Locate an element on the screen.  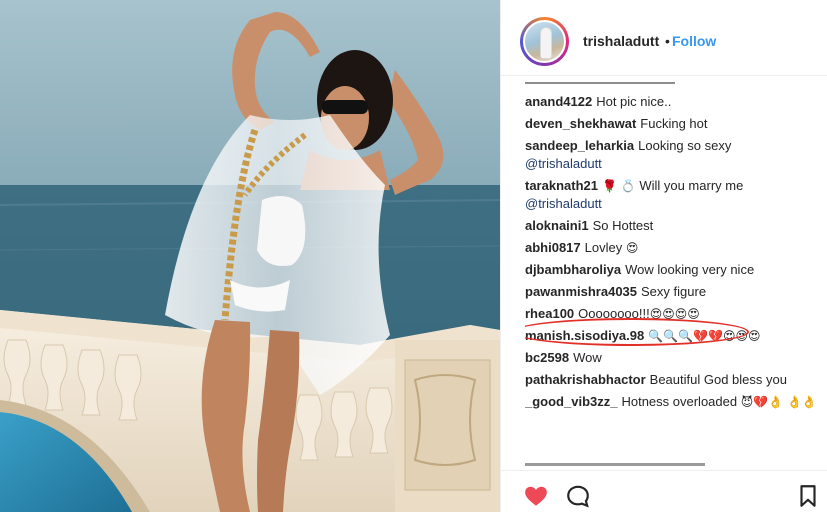
comment-emoji: 😈💔👌 👌👌 is located at coordinates (778, 402).